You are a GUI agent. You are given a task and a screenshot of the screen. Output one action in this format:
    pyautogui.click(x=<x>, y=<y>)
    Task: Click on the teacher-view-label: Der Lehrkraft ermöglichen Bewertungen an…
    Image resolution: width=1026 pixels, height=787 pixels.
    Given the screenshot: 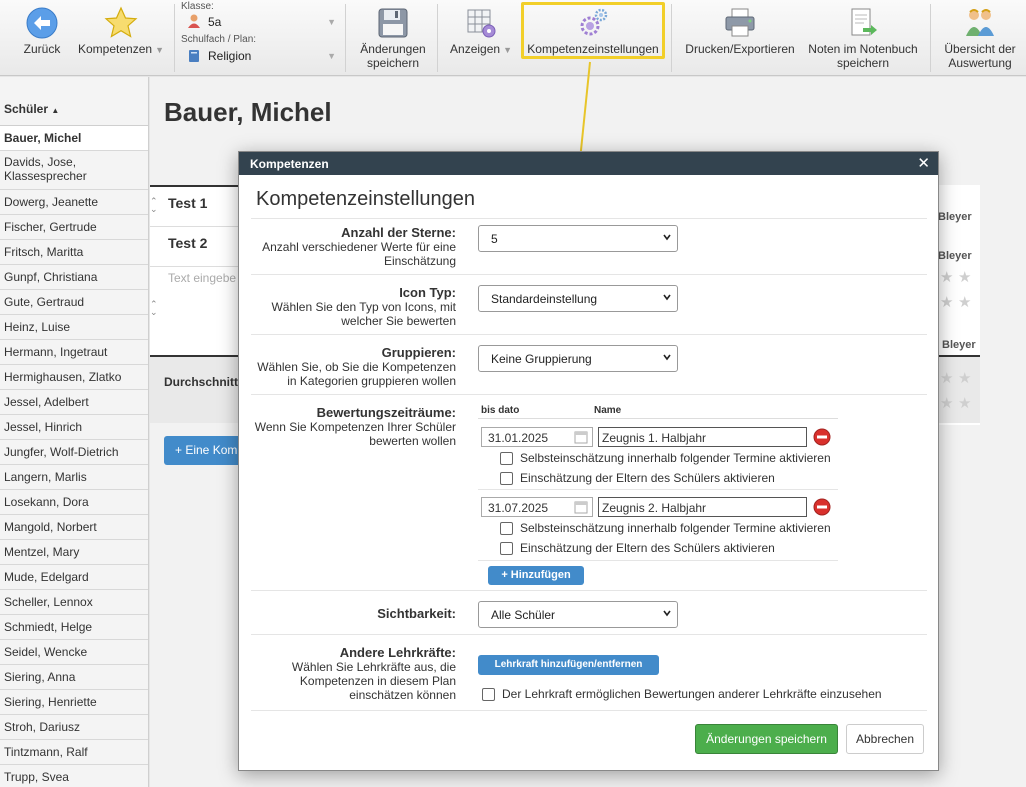 What is the action you would take?
    pyautogui.click(x=692, y=694)
    